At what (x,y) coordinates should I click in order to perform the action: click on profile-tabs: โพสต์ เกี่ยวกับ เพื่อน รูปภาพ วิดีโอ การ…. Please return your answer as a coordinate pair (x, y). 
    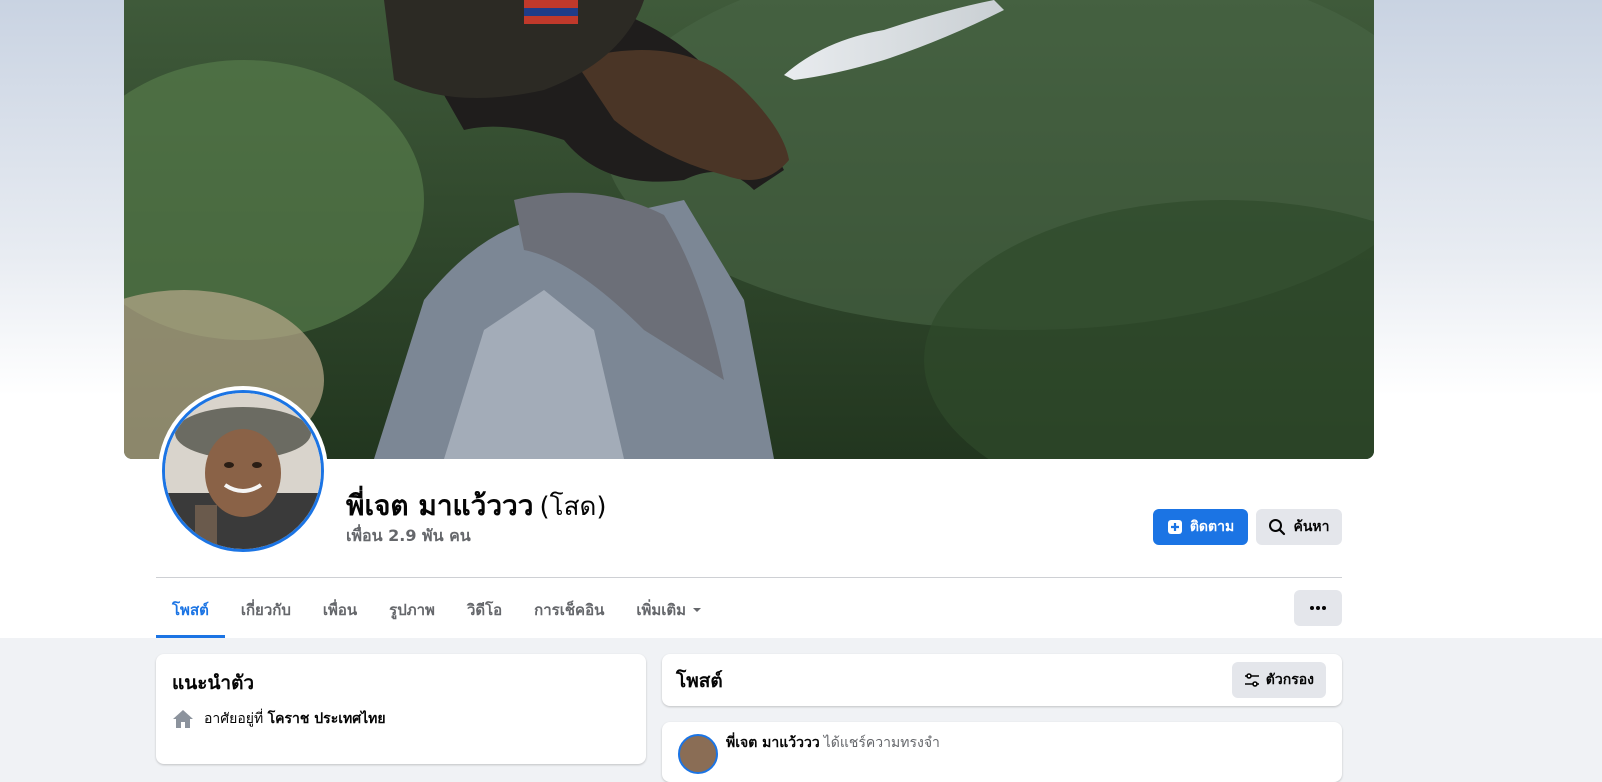
    Looking at the image, I should click on (437, 610).